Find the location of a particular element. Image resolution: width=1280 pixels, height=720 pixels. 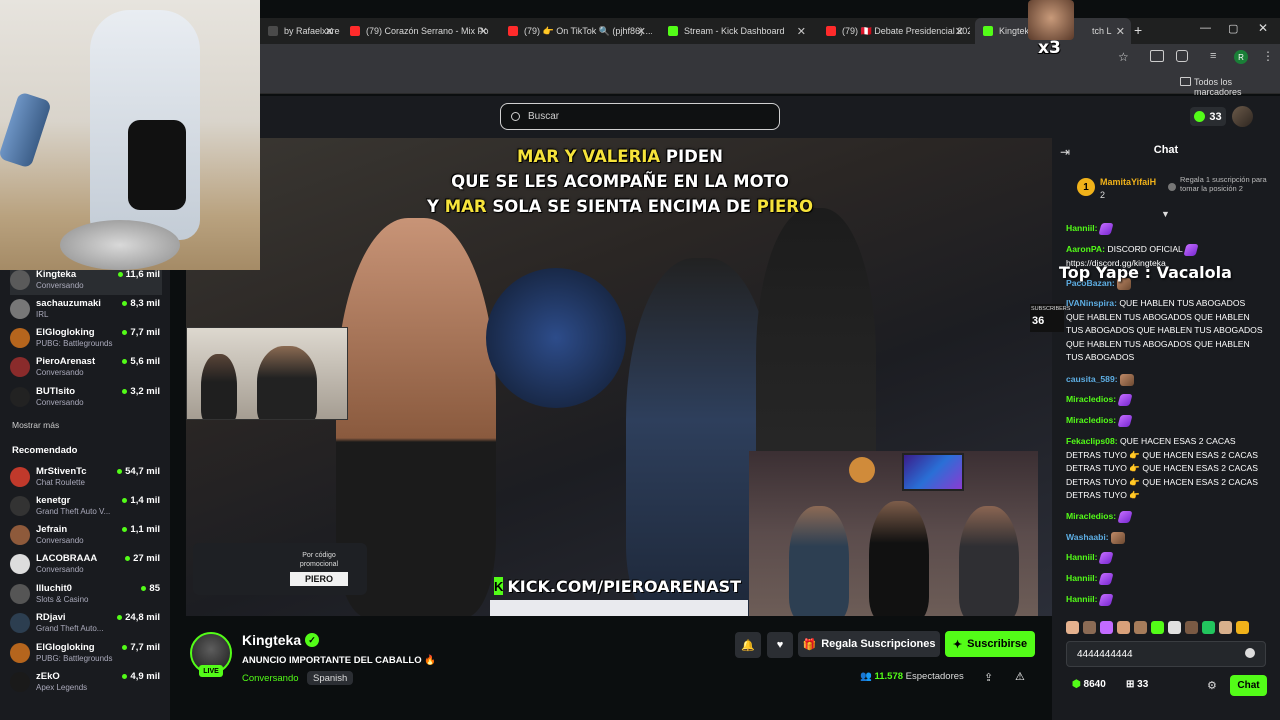

chat-points: ⬢ 8640 is located at coordinates (1089, 684).